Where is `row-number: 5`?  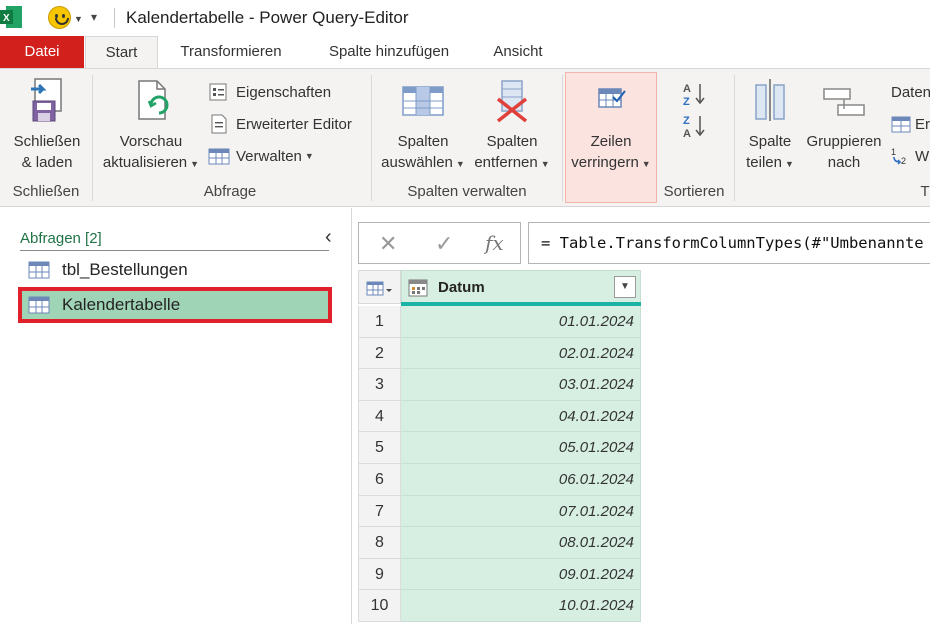
row-number: 5 is located at coordinates (379, 448).